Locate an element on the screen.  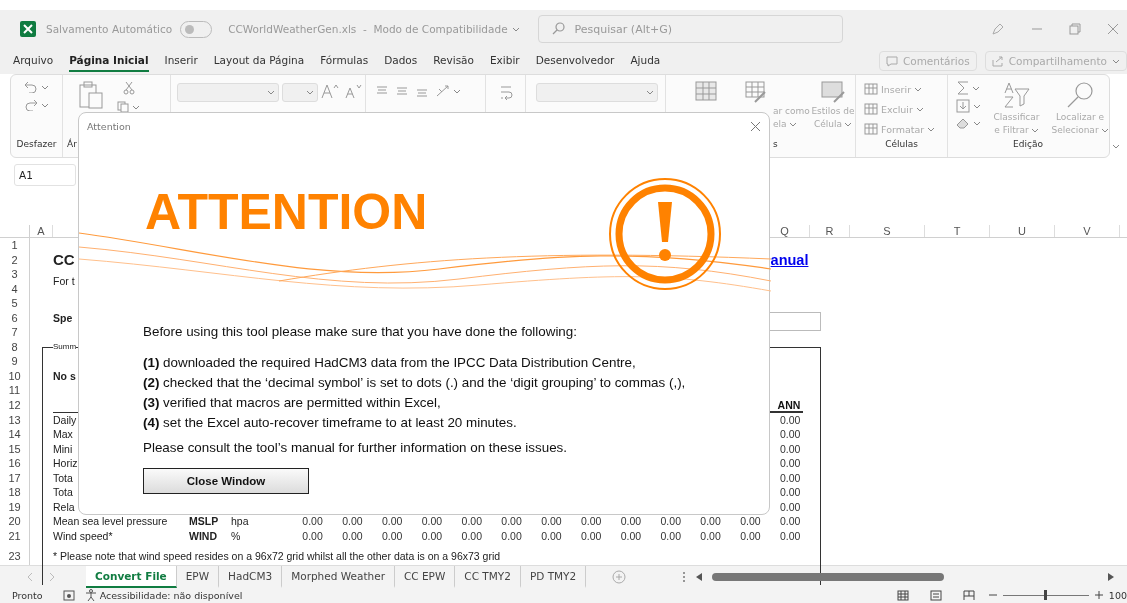
magnifier-icon is located at coordinates (1080, 95).